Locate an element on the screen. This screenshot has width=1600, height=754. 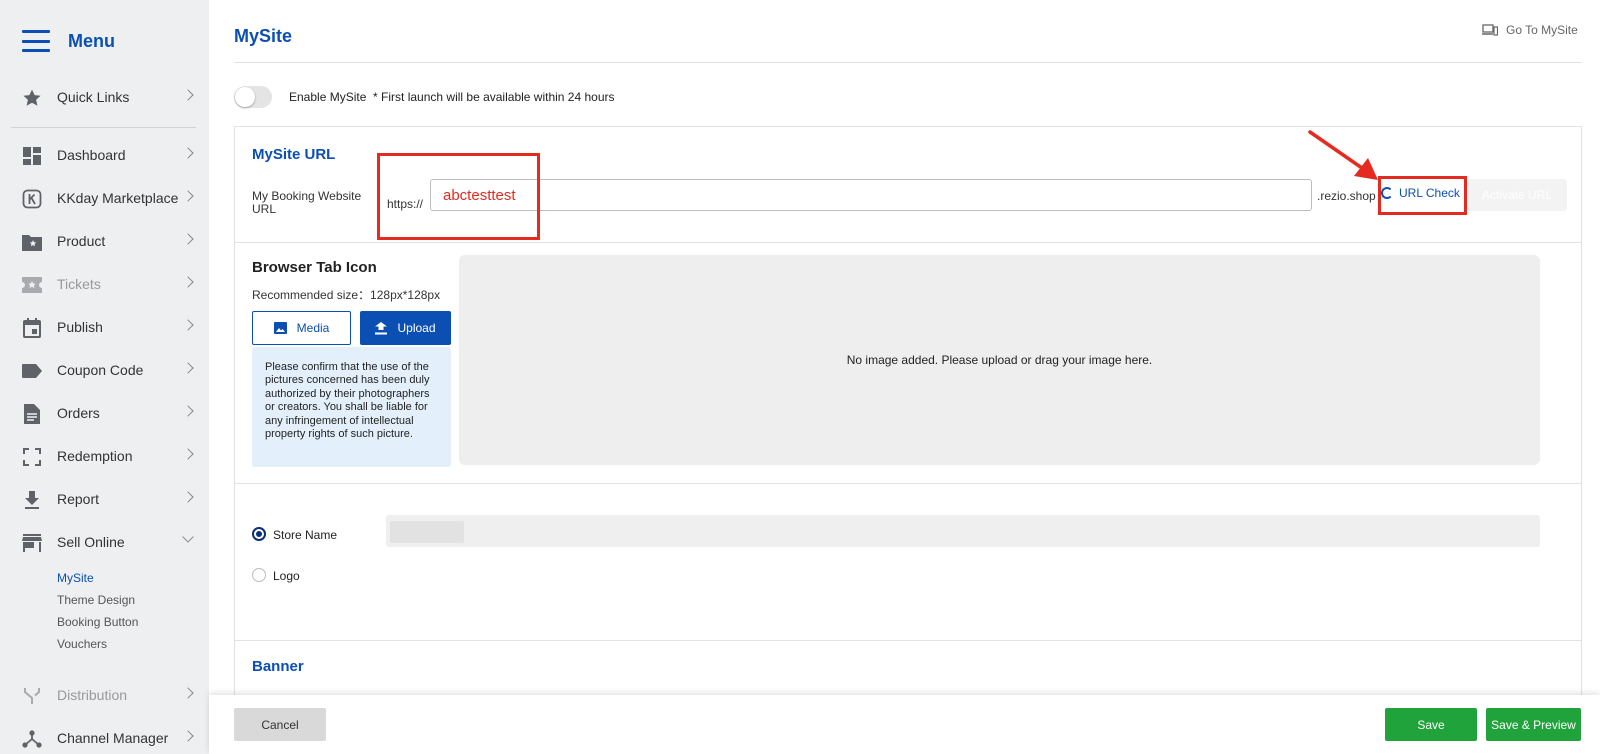
sidebar-item-label: Orders is located at coordinates (78, 413).